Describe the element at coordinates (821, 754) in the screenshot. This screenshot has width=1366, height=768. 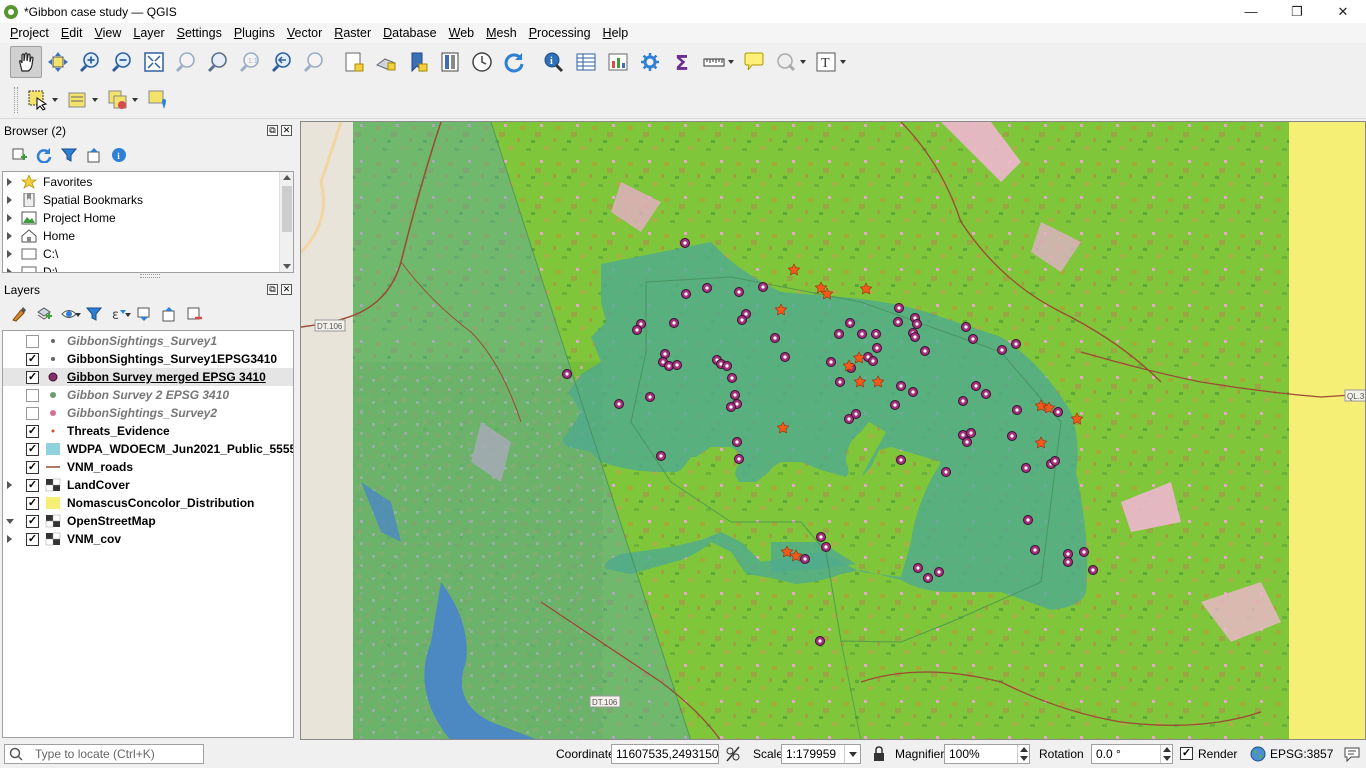
I see `scale-combobox: 1:179959` at that location.